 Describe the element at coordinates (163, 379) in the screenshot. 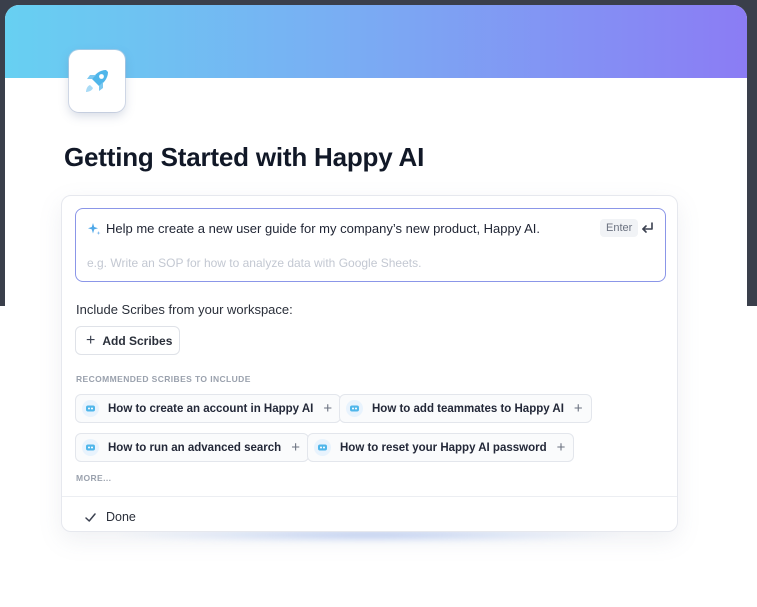

I see `recommended-scribes-label: RECOMMENDED SCRIBES TO INCLUDE` at that location.